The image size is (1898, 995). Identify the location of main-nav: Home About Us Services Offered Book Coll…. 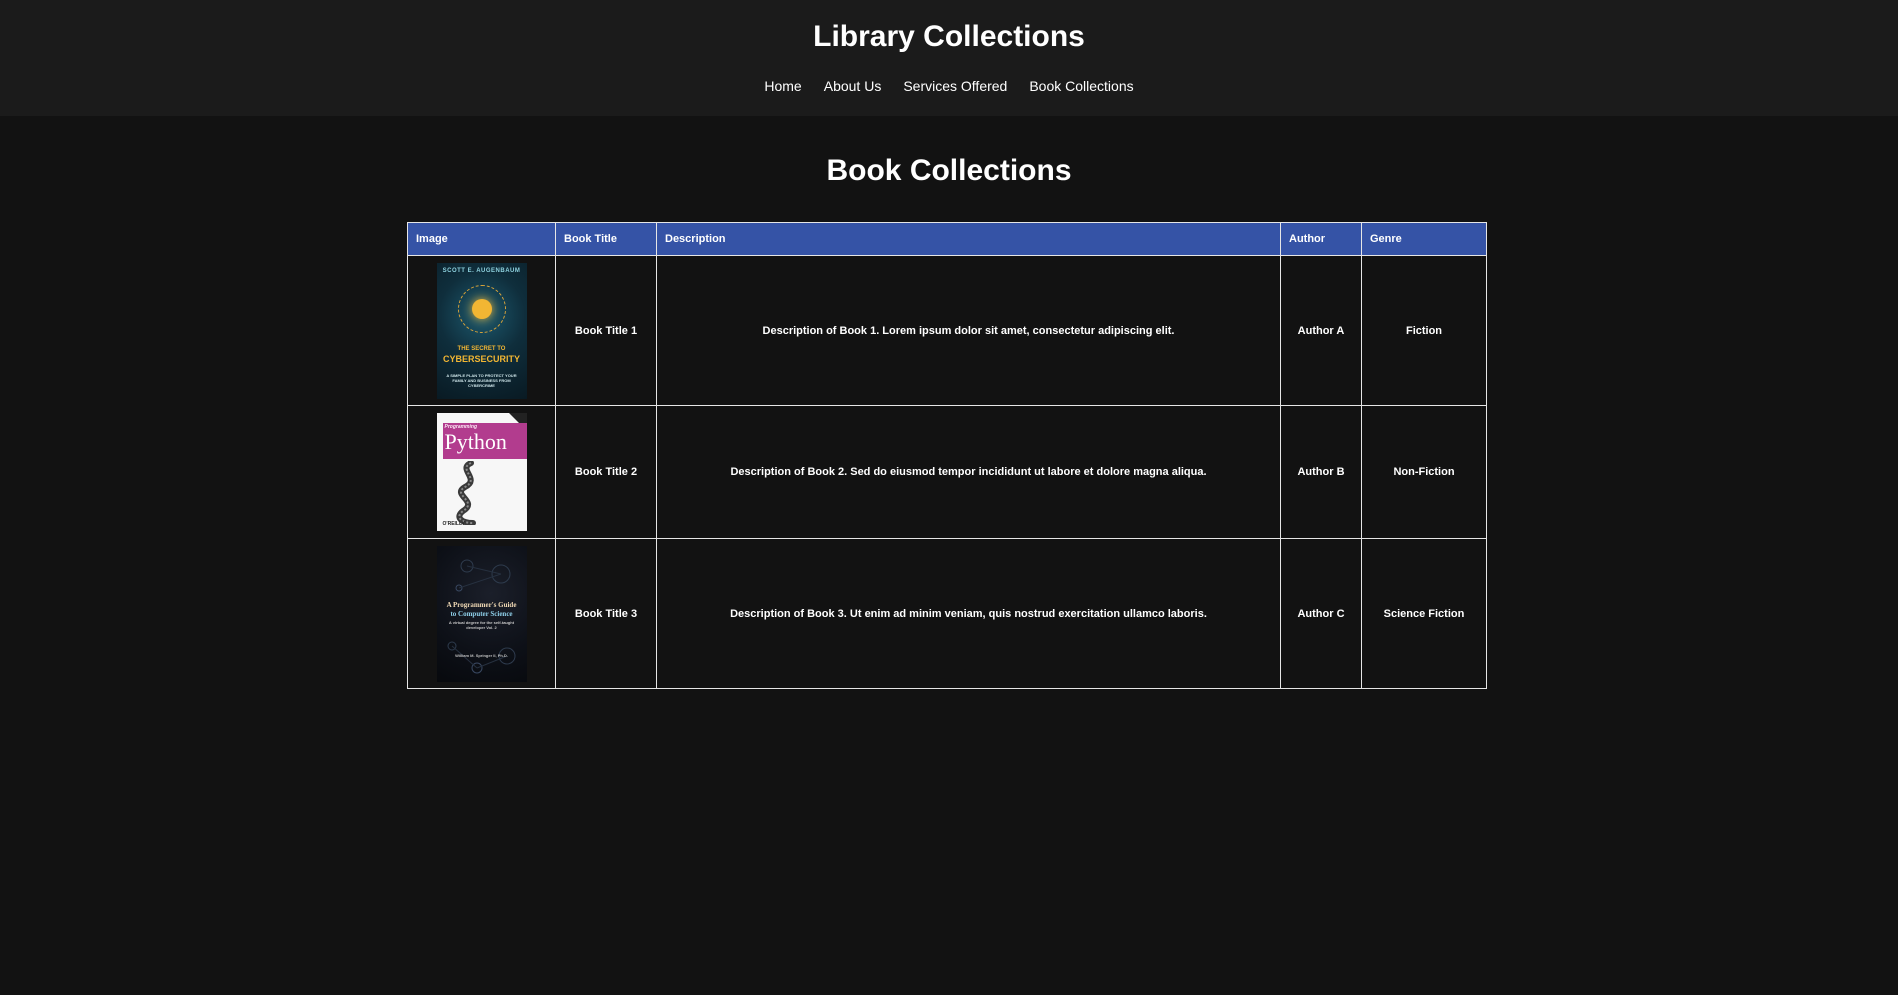
(949, 86).